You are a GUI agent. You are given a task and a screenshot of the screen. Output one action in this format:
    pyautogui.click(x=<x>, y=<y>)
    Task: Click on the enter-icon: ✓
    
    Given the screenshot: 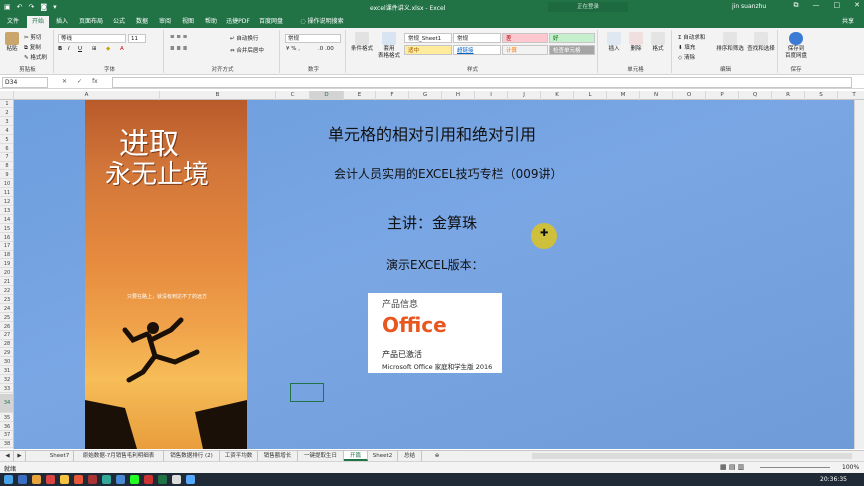 What is the action you would take?
    pyautogui.click(x=79, y=81)
    